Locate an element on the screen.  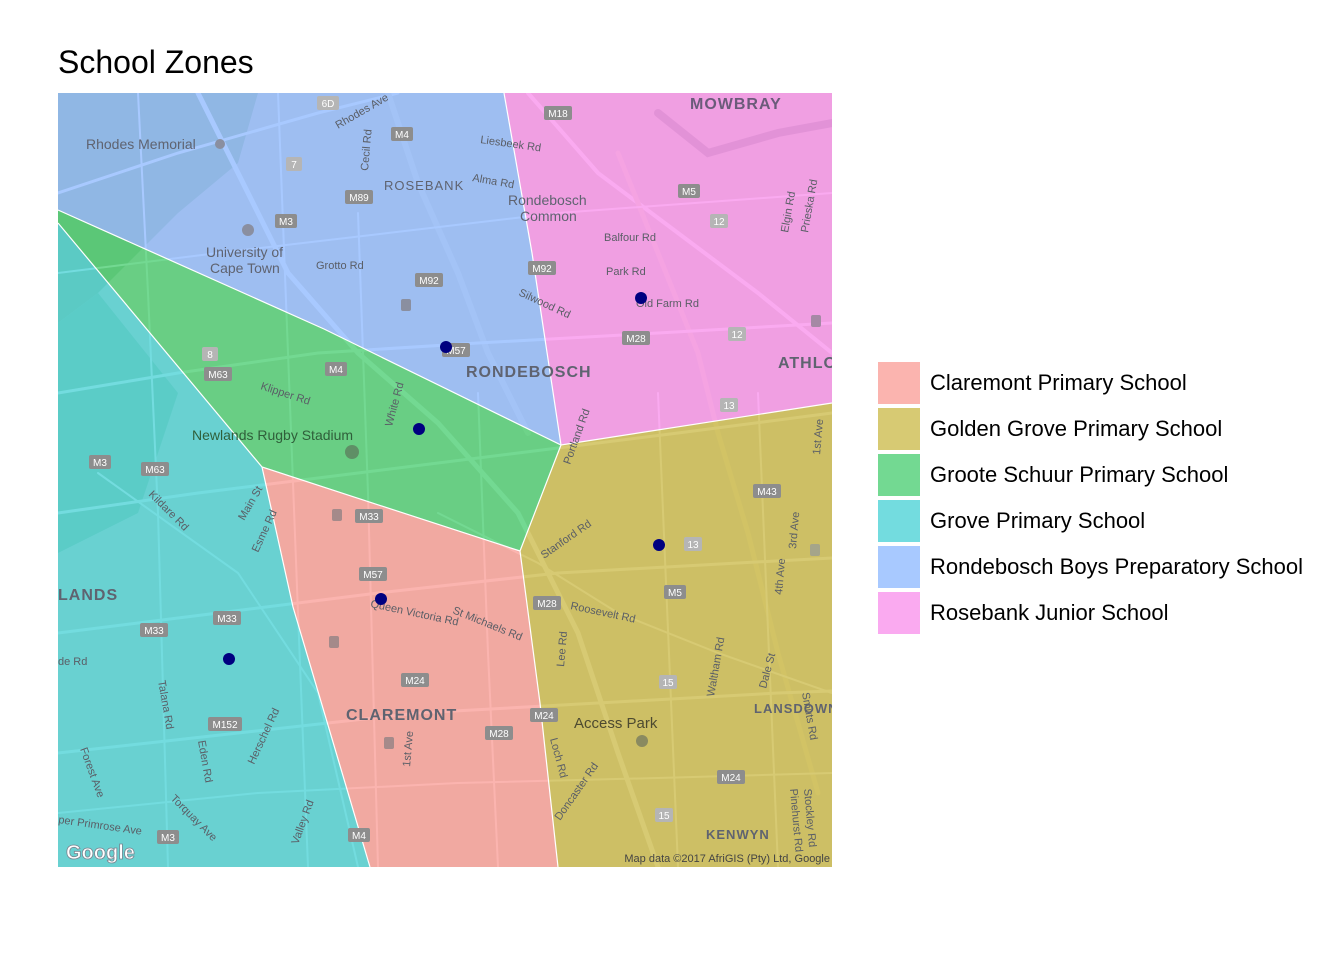
legend-item: Grove Primary School is located at coordinates (1090, 521).